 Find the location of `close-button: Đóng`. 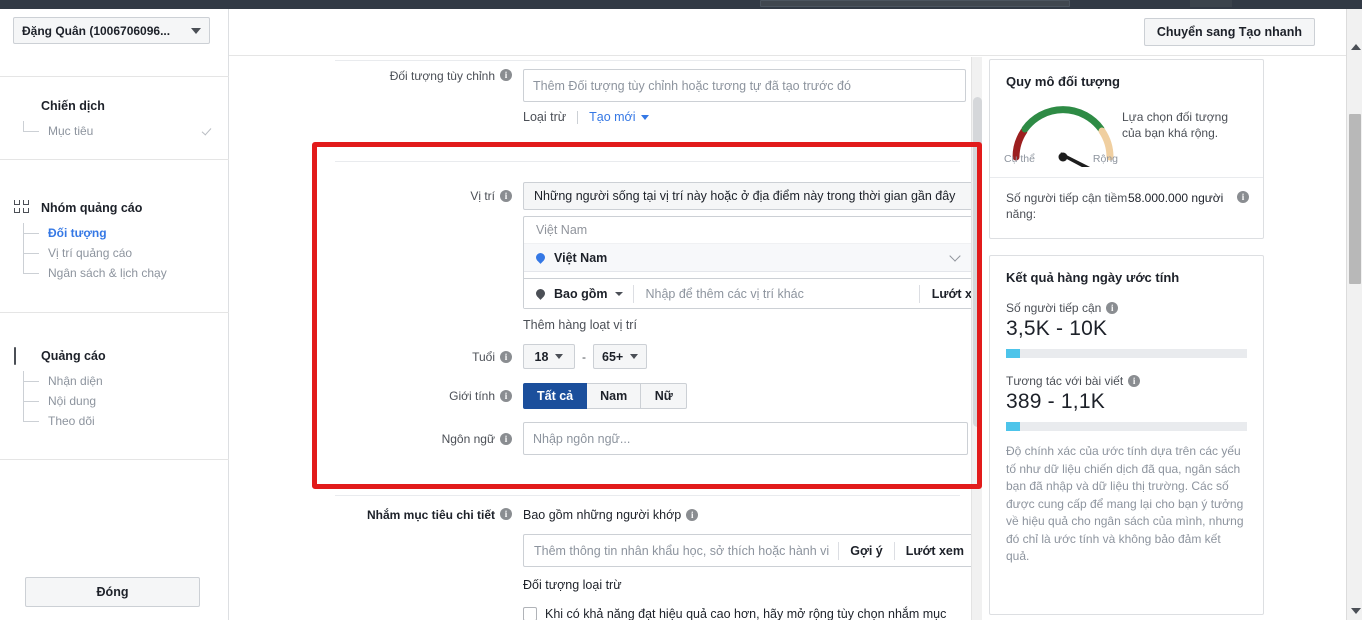

close-button: Đóng is located at coordinates (112, 592).